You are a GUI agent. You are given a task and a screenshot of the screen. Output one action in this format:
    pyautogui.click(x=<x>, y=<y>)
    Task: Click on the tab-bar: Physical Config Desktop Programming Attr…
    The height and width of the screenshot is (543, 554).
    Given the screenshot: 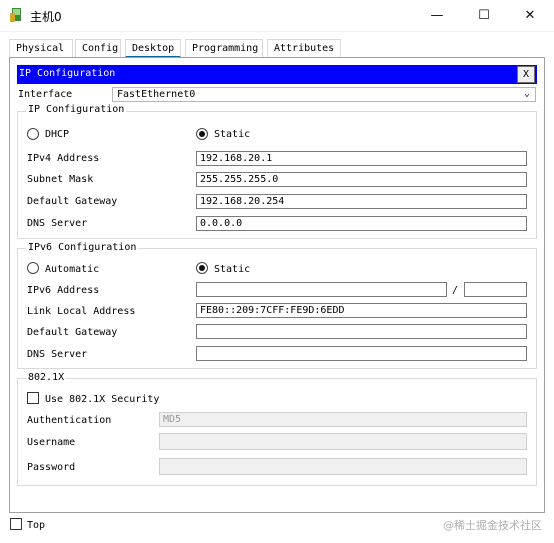 What is the action you would take?
    pyautogui.click(x=277, y=48)
    